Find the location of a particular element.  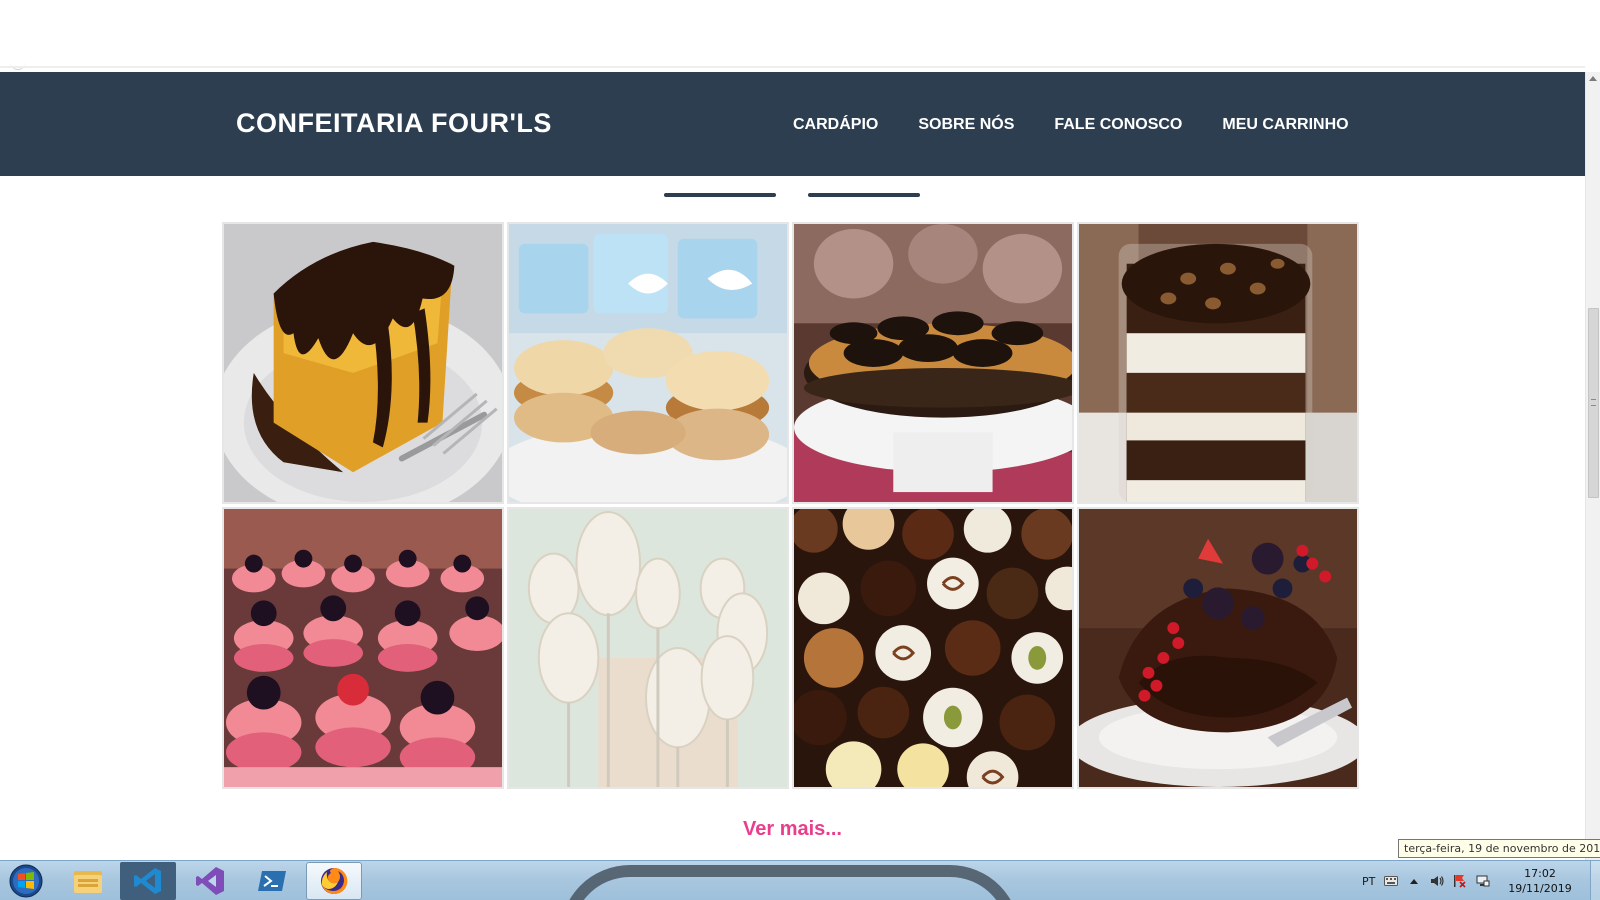

scroll-up-arrow-icon is located at coordinates (1593, 78).